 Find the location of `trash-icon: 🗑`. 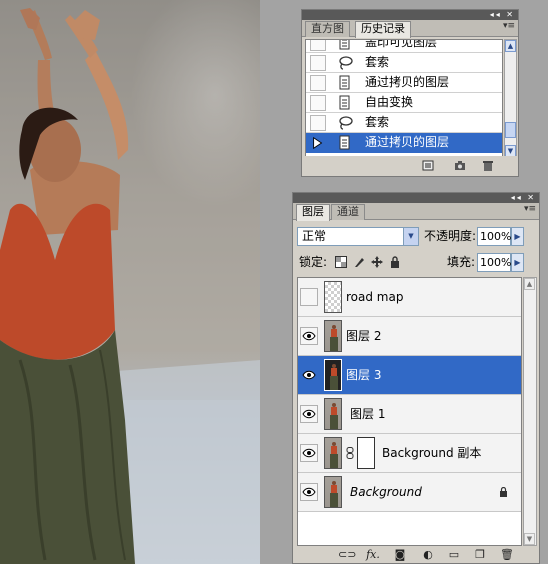

trash-icon: 🗑 is located at coordinates (507, 554).